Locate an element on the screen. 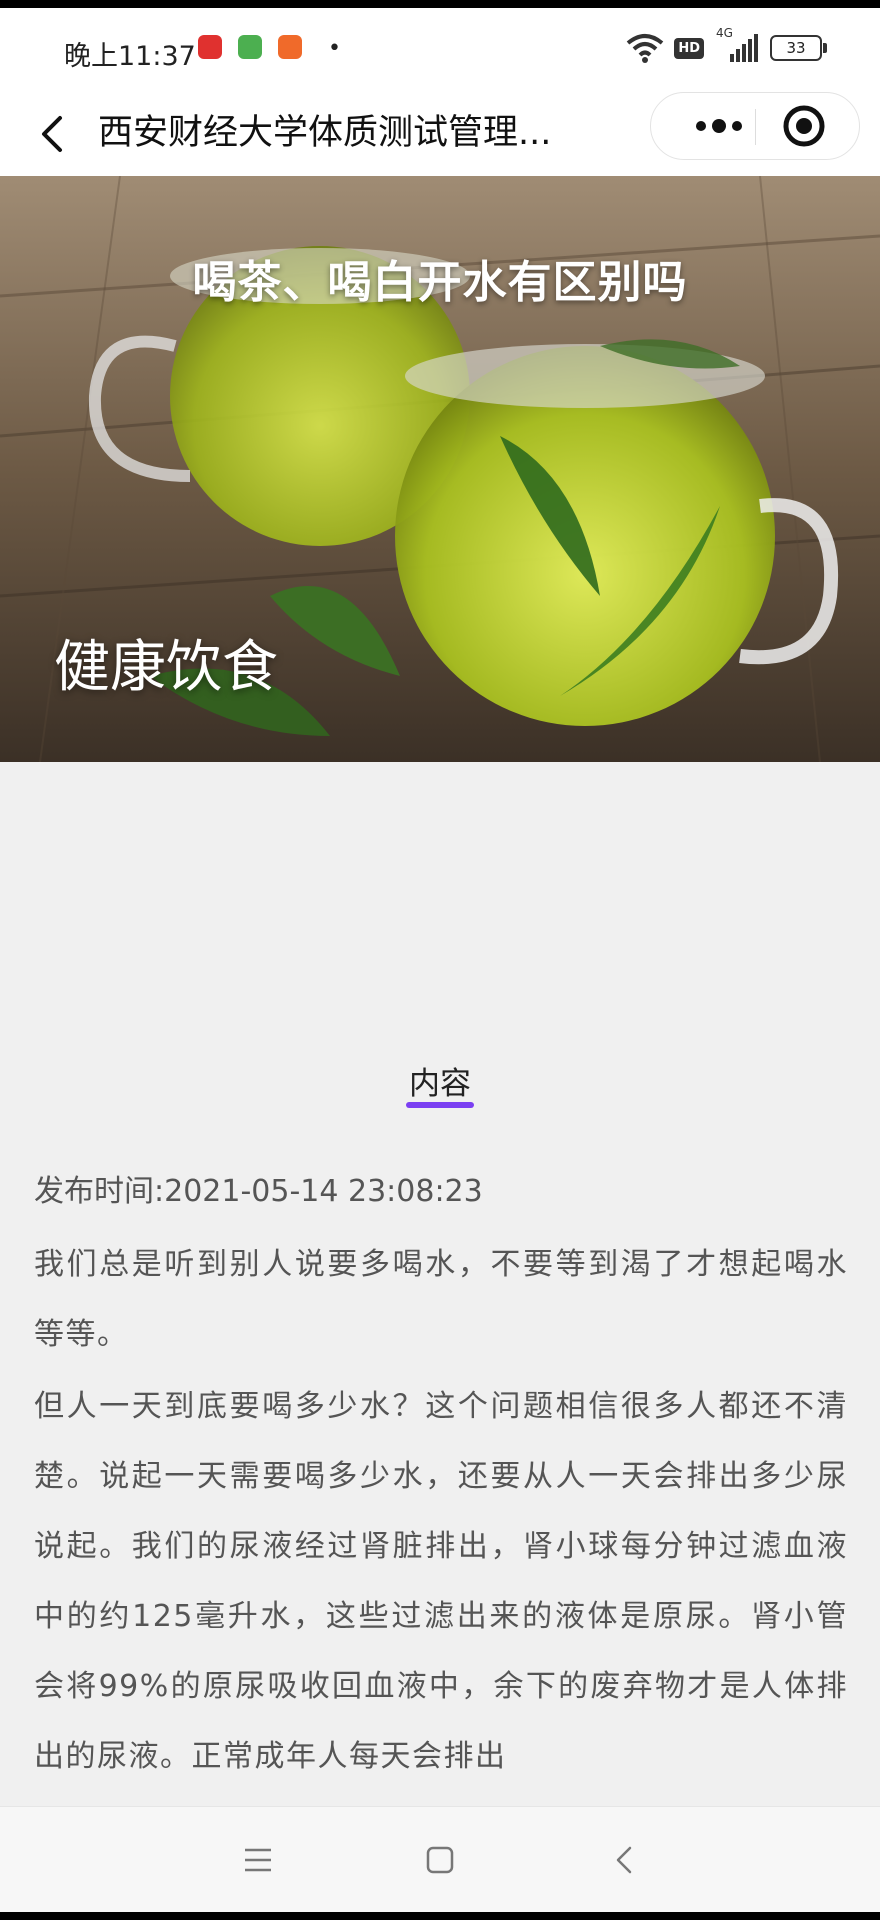 The height and width of the screenshot is (1920, 880). nav-back-icon is located at coordinates (624, 1860).